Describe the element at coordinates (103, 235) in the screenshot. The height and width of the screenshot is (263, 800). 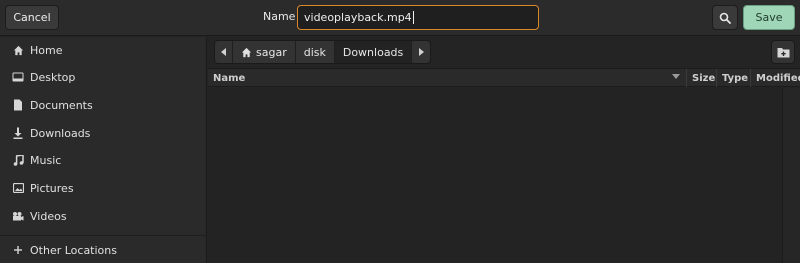
I see `sidebar-divider` at that location.